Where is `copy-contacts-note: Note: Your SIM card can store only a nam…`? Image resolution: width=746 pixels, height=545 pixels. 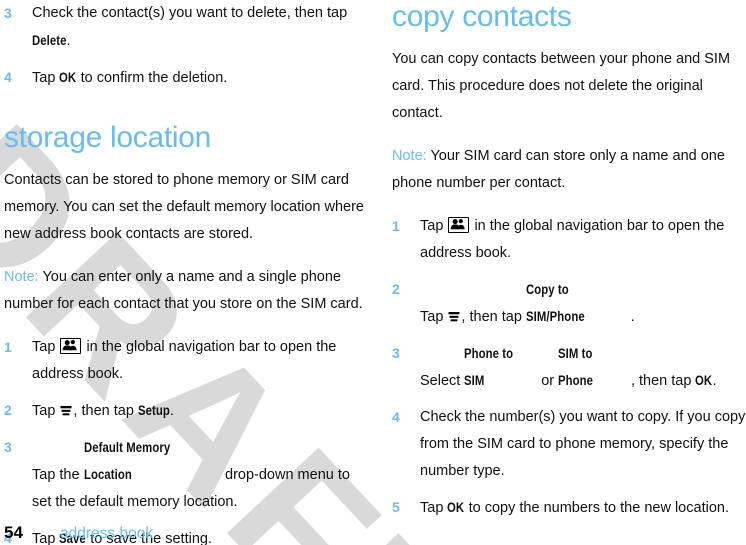 copy-contacts-note: Note: Your SIM card can store only a nam… is located at coordinates (569, 170).